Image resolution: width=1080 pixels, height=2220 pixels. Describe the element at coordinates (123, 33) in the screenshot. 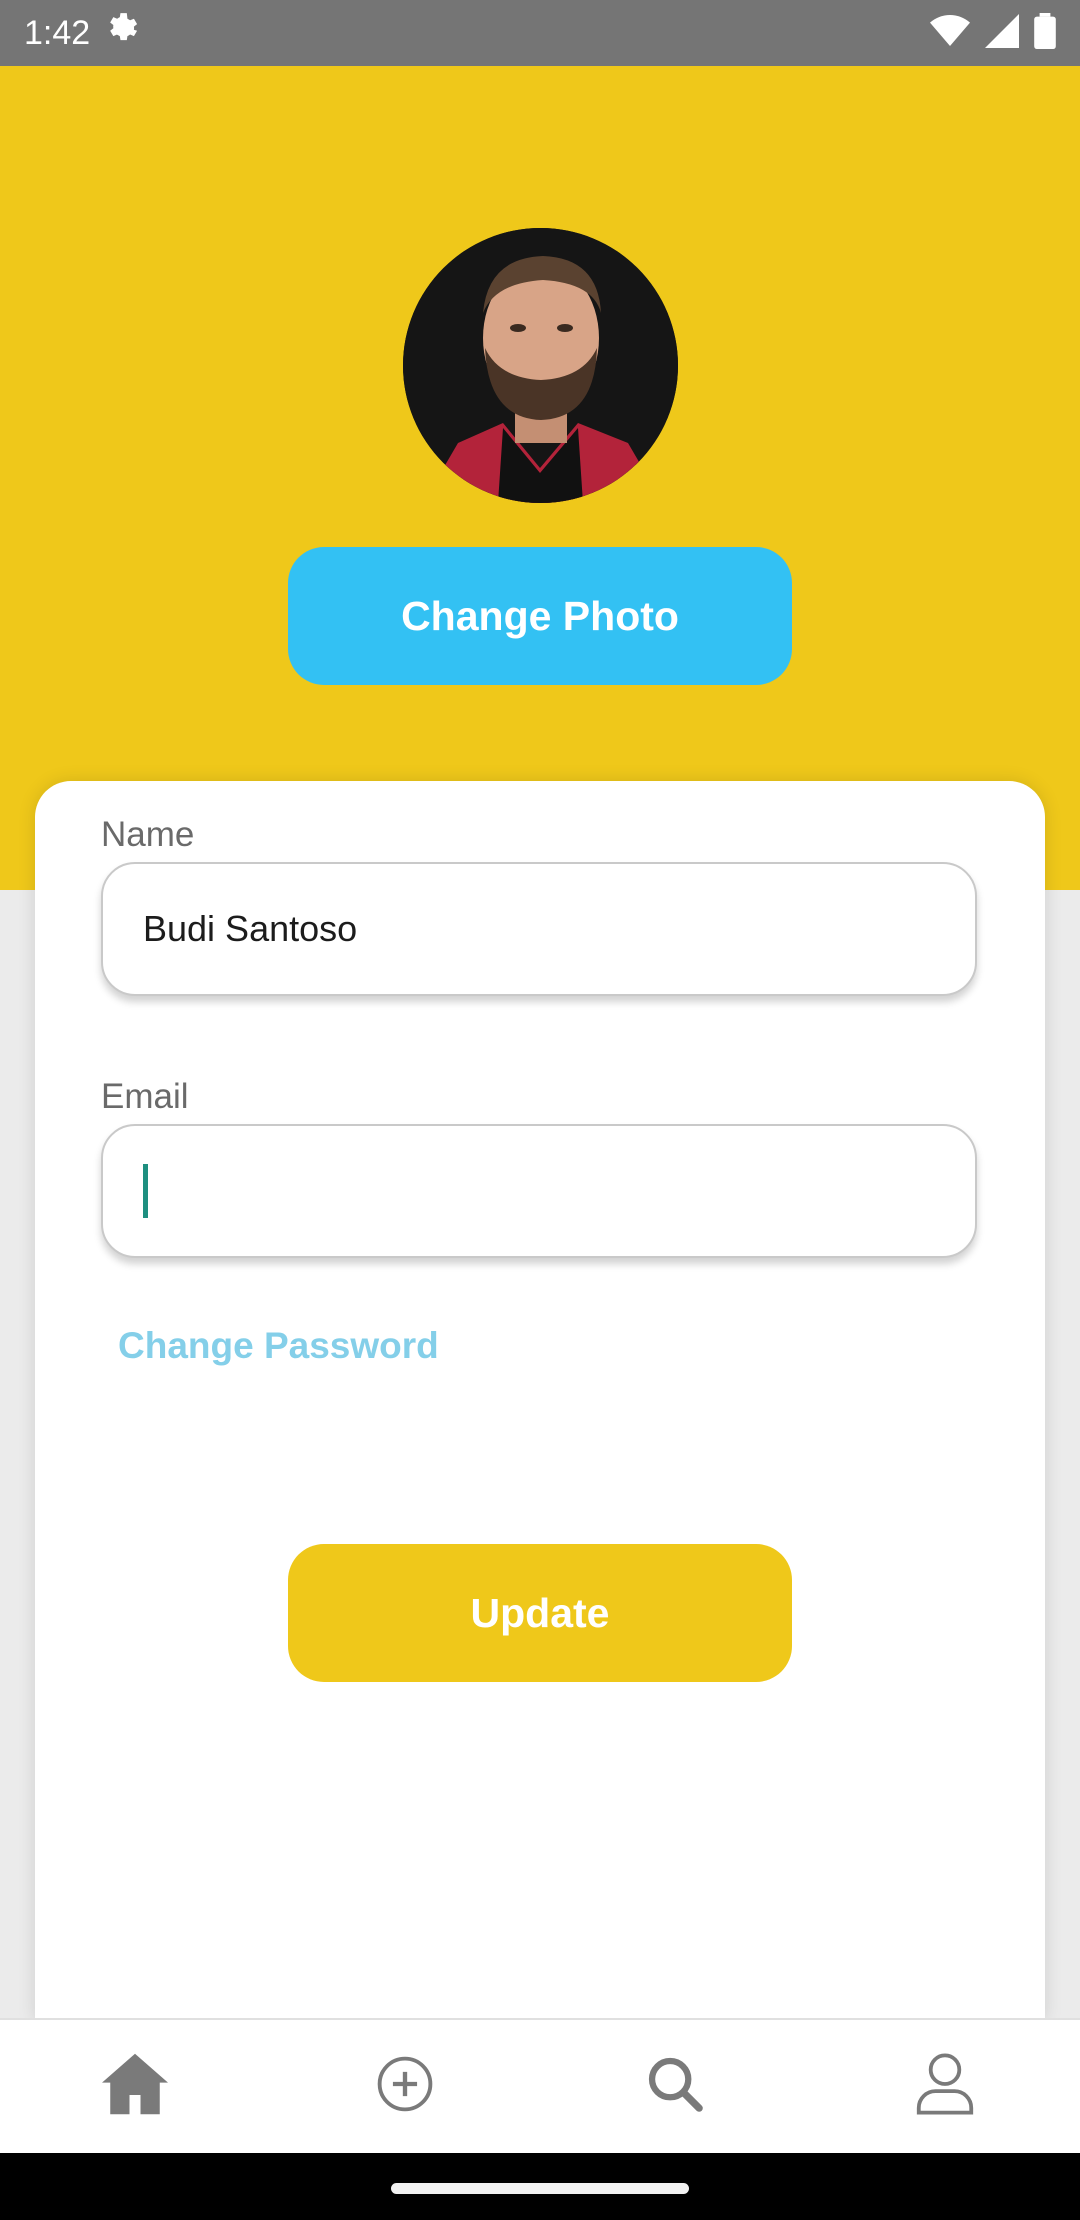

I see `settings-gear-icon` at that location.